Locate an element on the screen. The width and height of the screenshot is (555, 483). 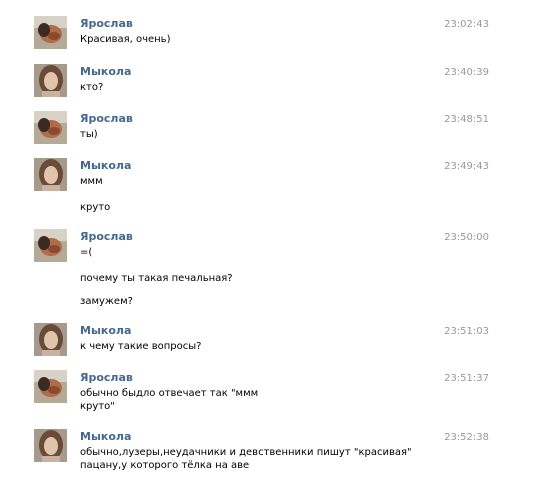
message-text: замужем? is located at coordinates (106, 301).